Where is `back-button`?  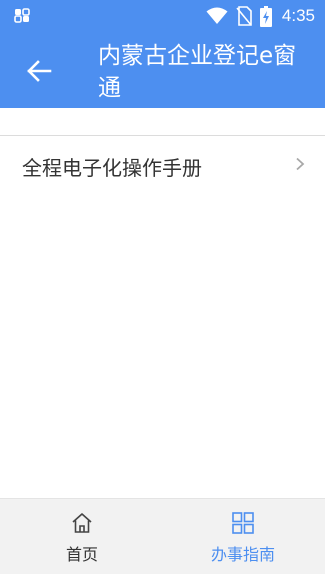 back-button is located at coordinates (39, 71).